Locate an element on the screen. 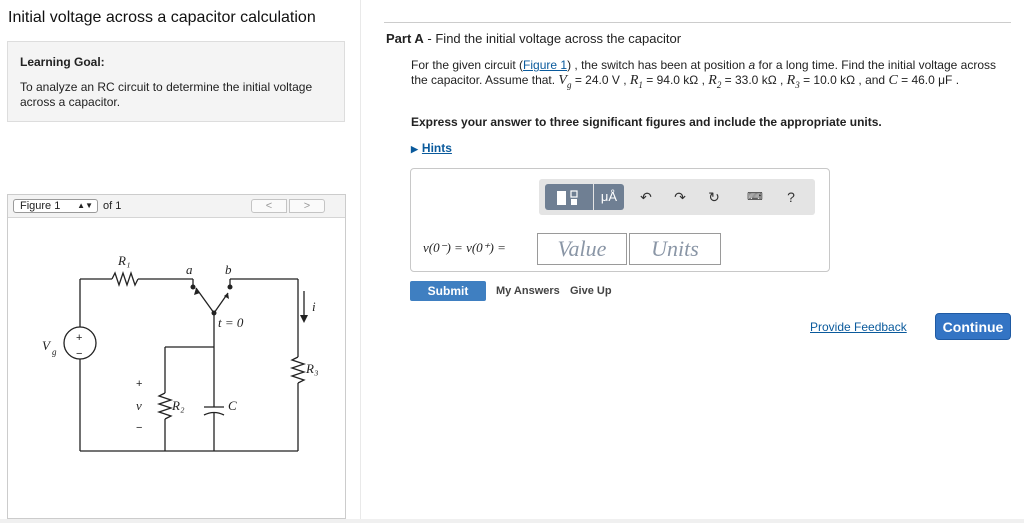 The width and height of the screenshot is (1024, 523). updown-arrows-icon: ▲▼ is located at coordinates (85, 205).